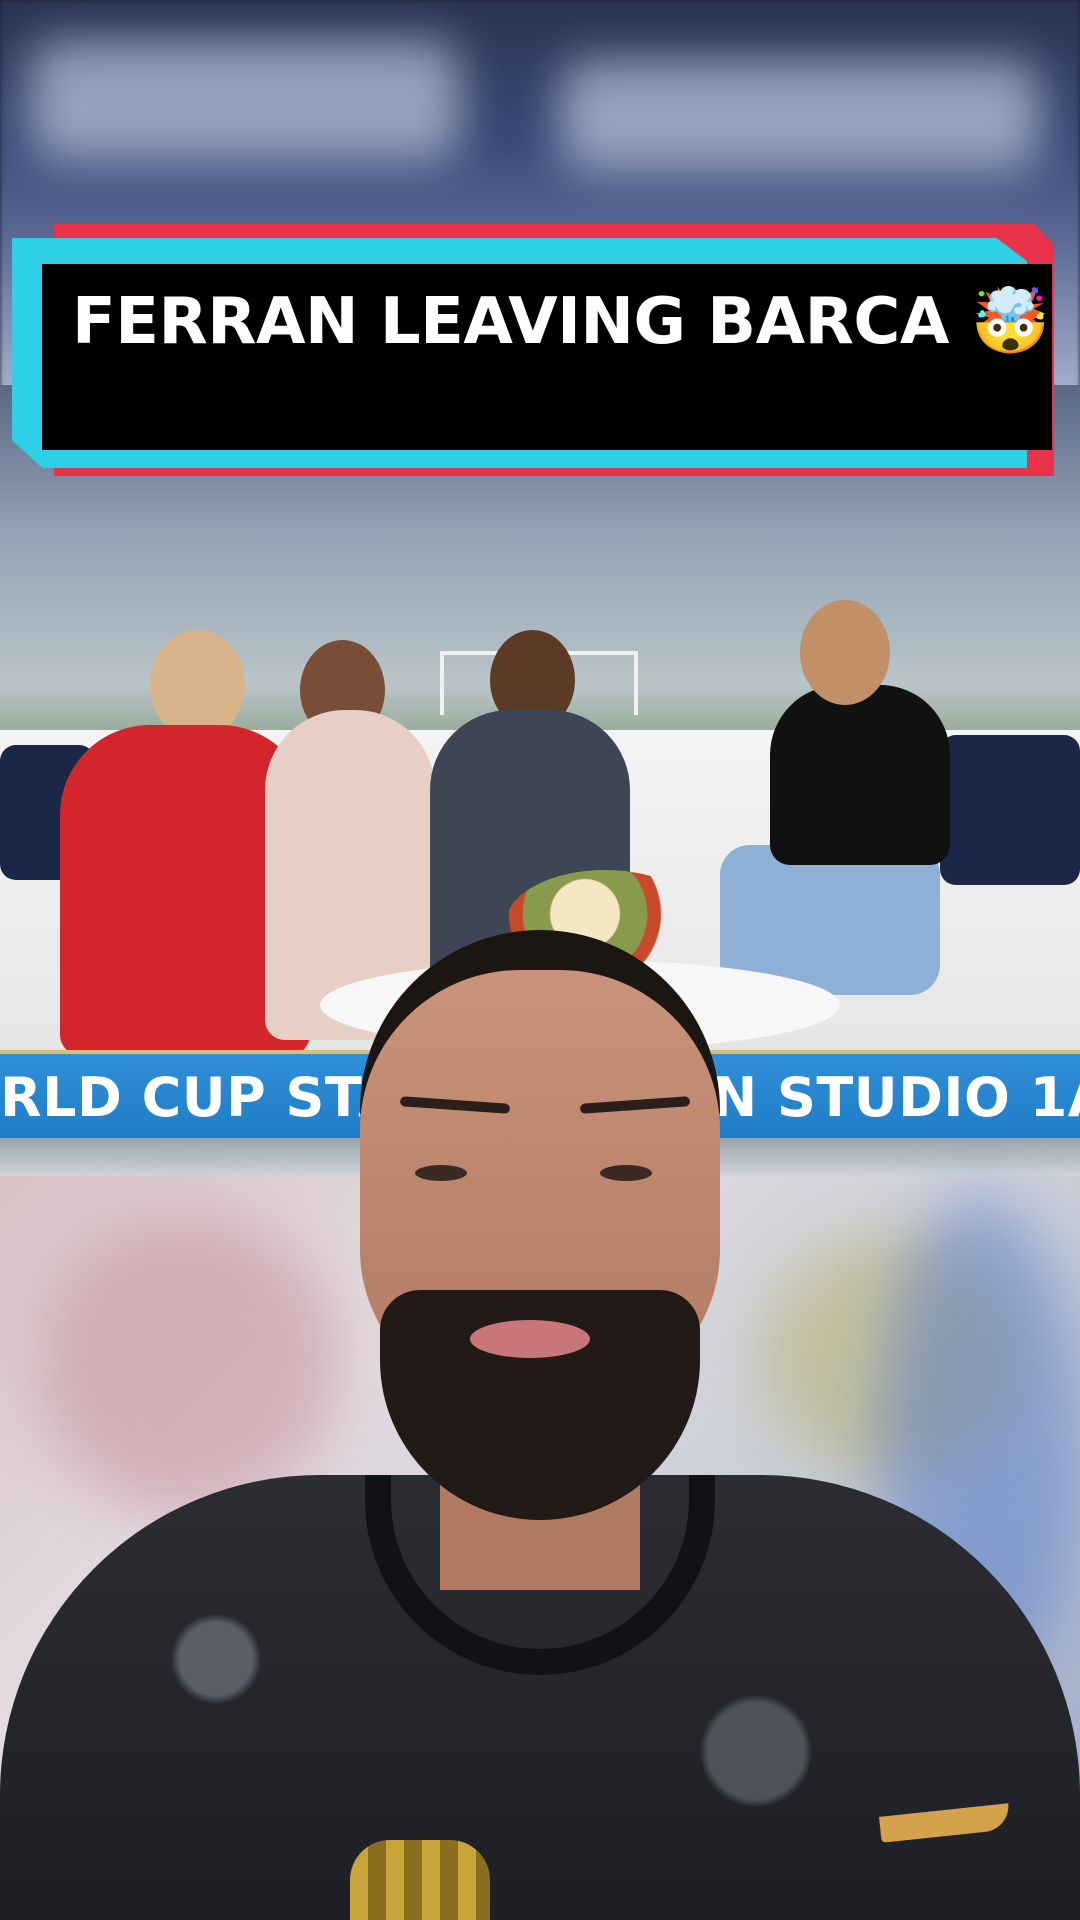 This screenshot has width=1080, height=1920. Describe the element at coordinates (1010, 322) in the screenshot. I see `exploding-head-icon: 🤯` at that location.